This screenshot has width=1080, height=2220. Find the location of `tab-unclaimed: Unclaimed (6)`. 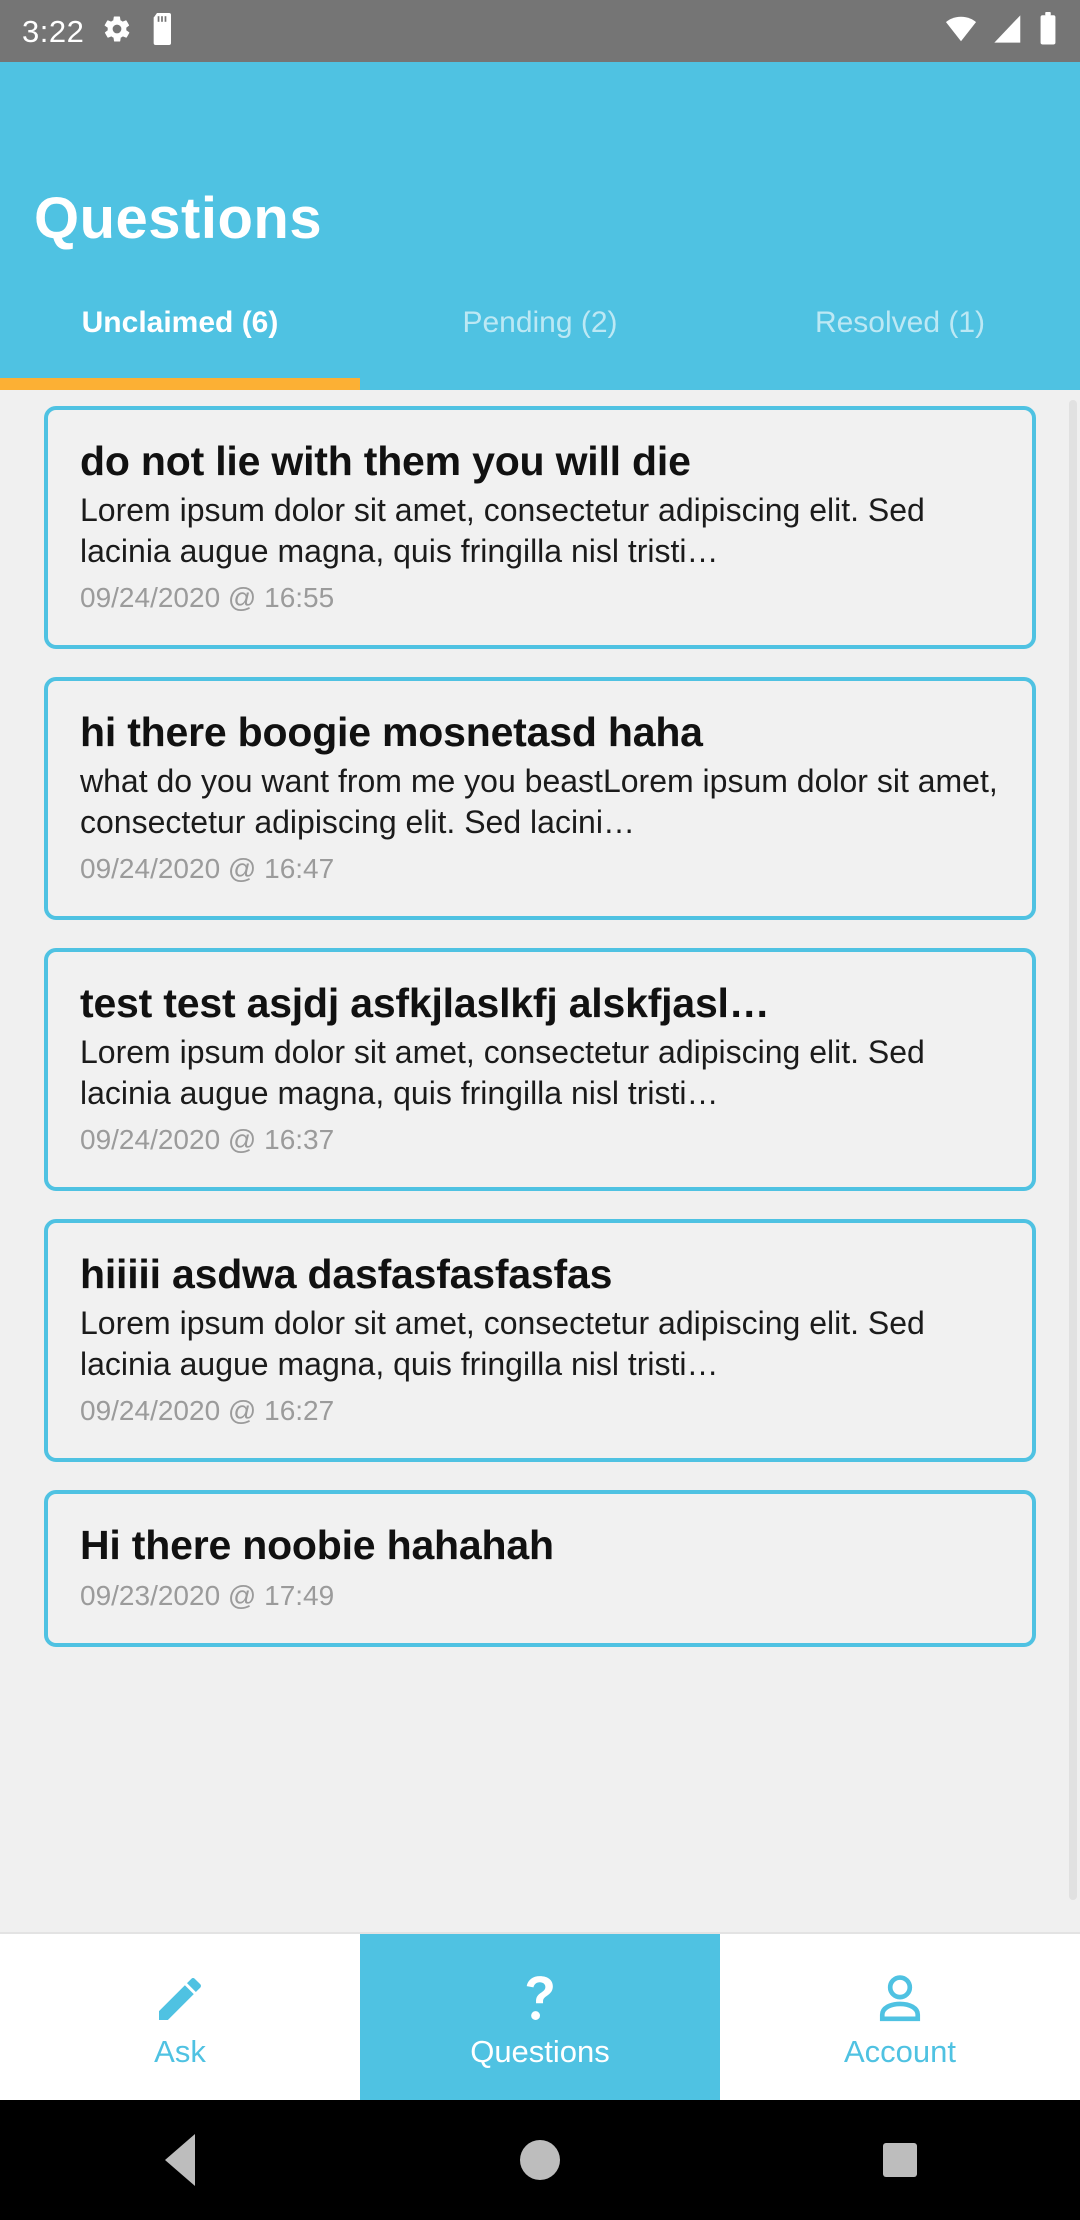

tab-unclaimed: Unclaimed (6) is located at coordinates (180, 338).